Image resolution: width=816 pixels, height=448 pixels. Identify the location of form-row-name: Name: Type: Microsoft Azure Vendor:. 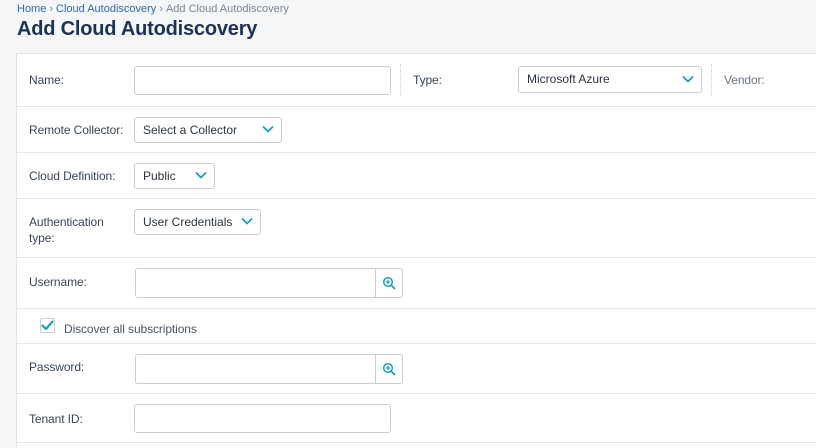
(416, 80).